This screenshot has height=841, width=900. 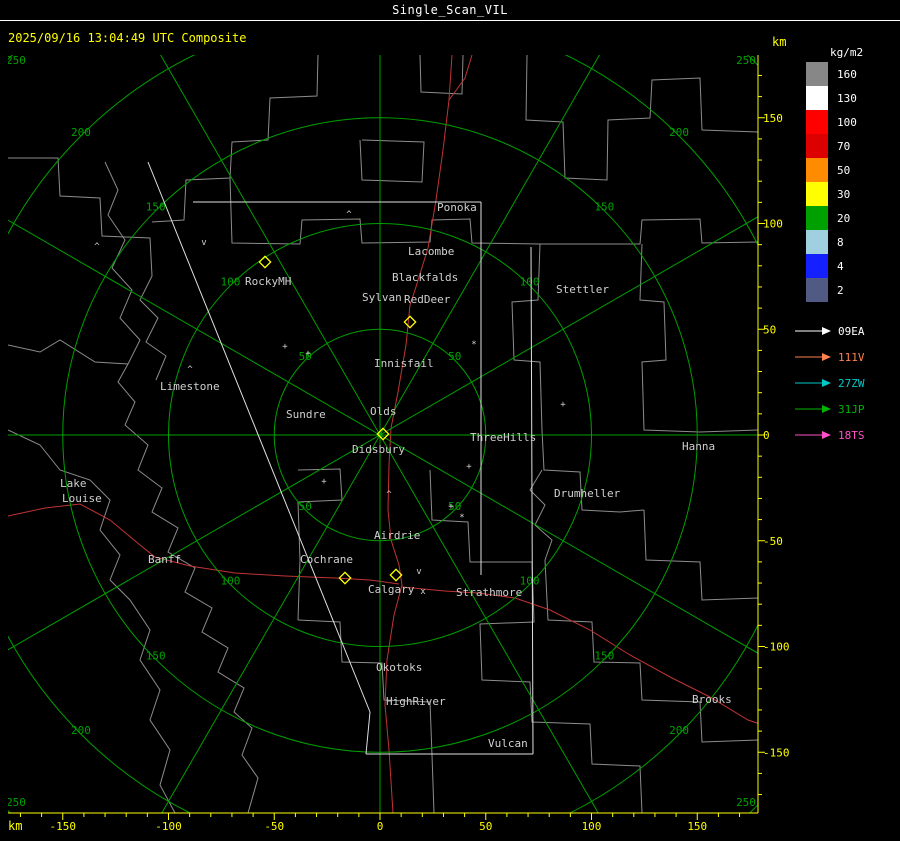 I want to click on bottom-axis-tick-label: -150, so click(x=63, y=826).